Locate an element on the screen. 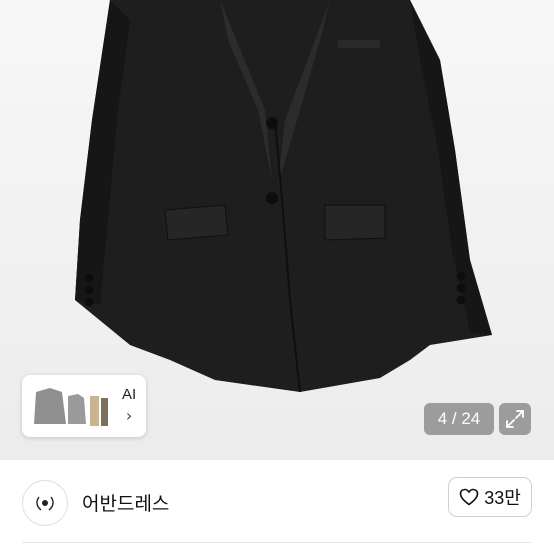 This screenshot has width=554, height=554. seller-avatar is located at coordinates (45, 503).